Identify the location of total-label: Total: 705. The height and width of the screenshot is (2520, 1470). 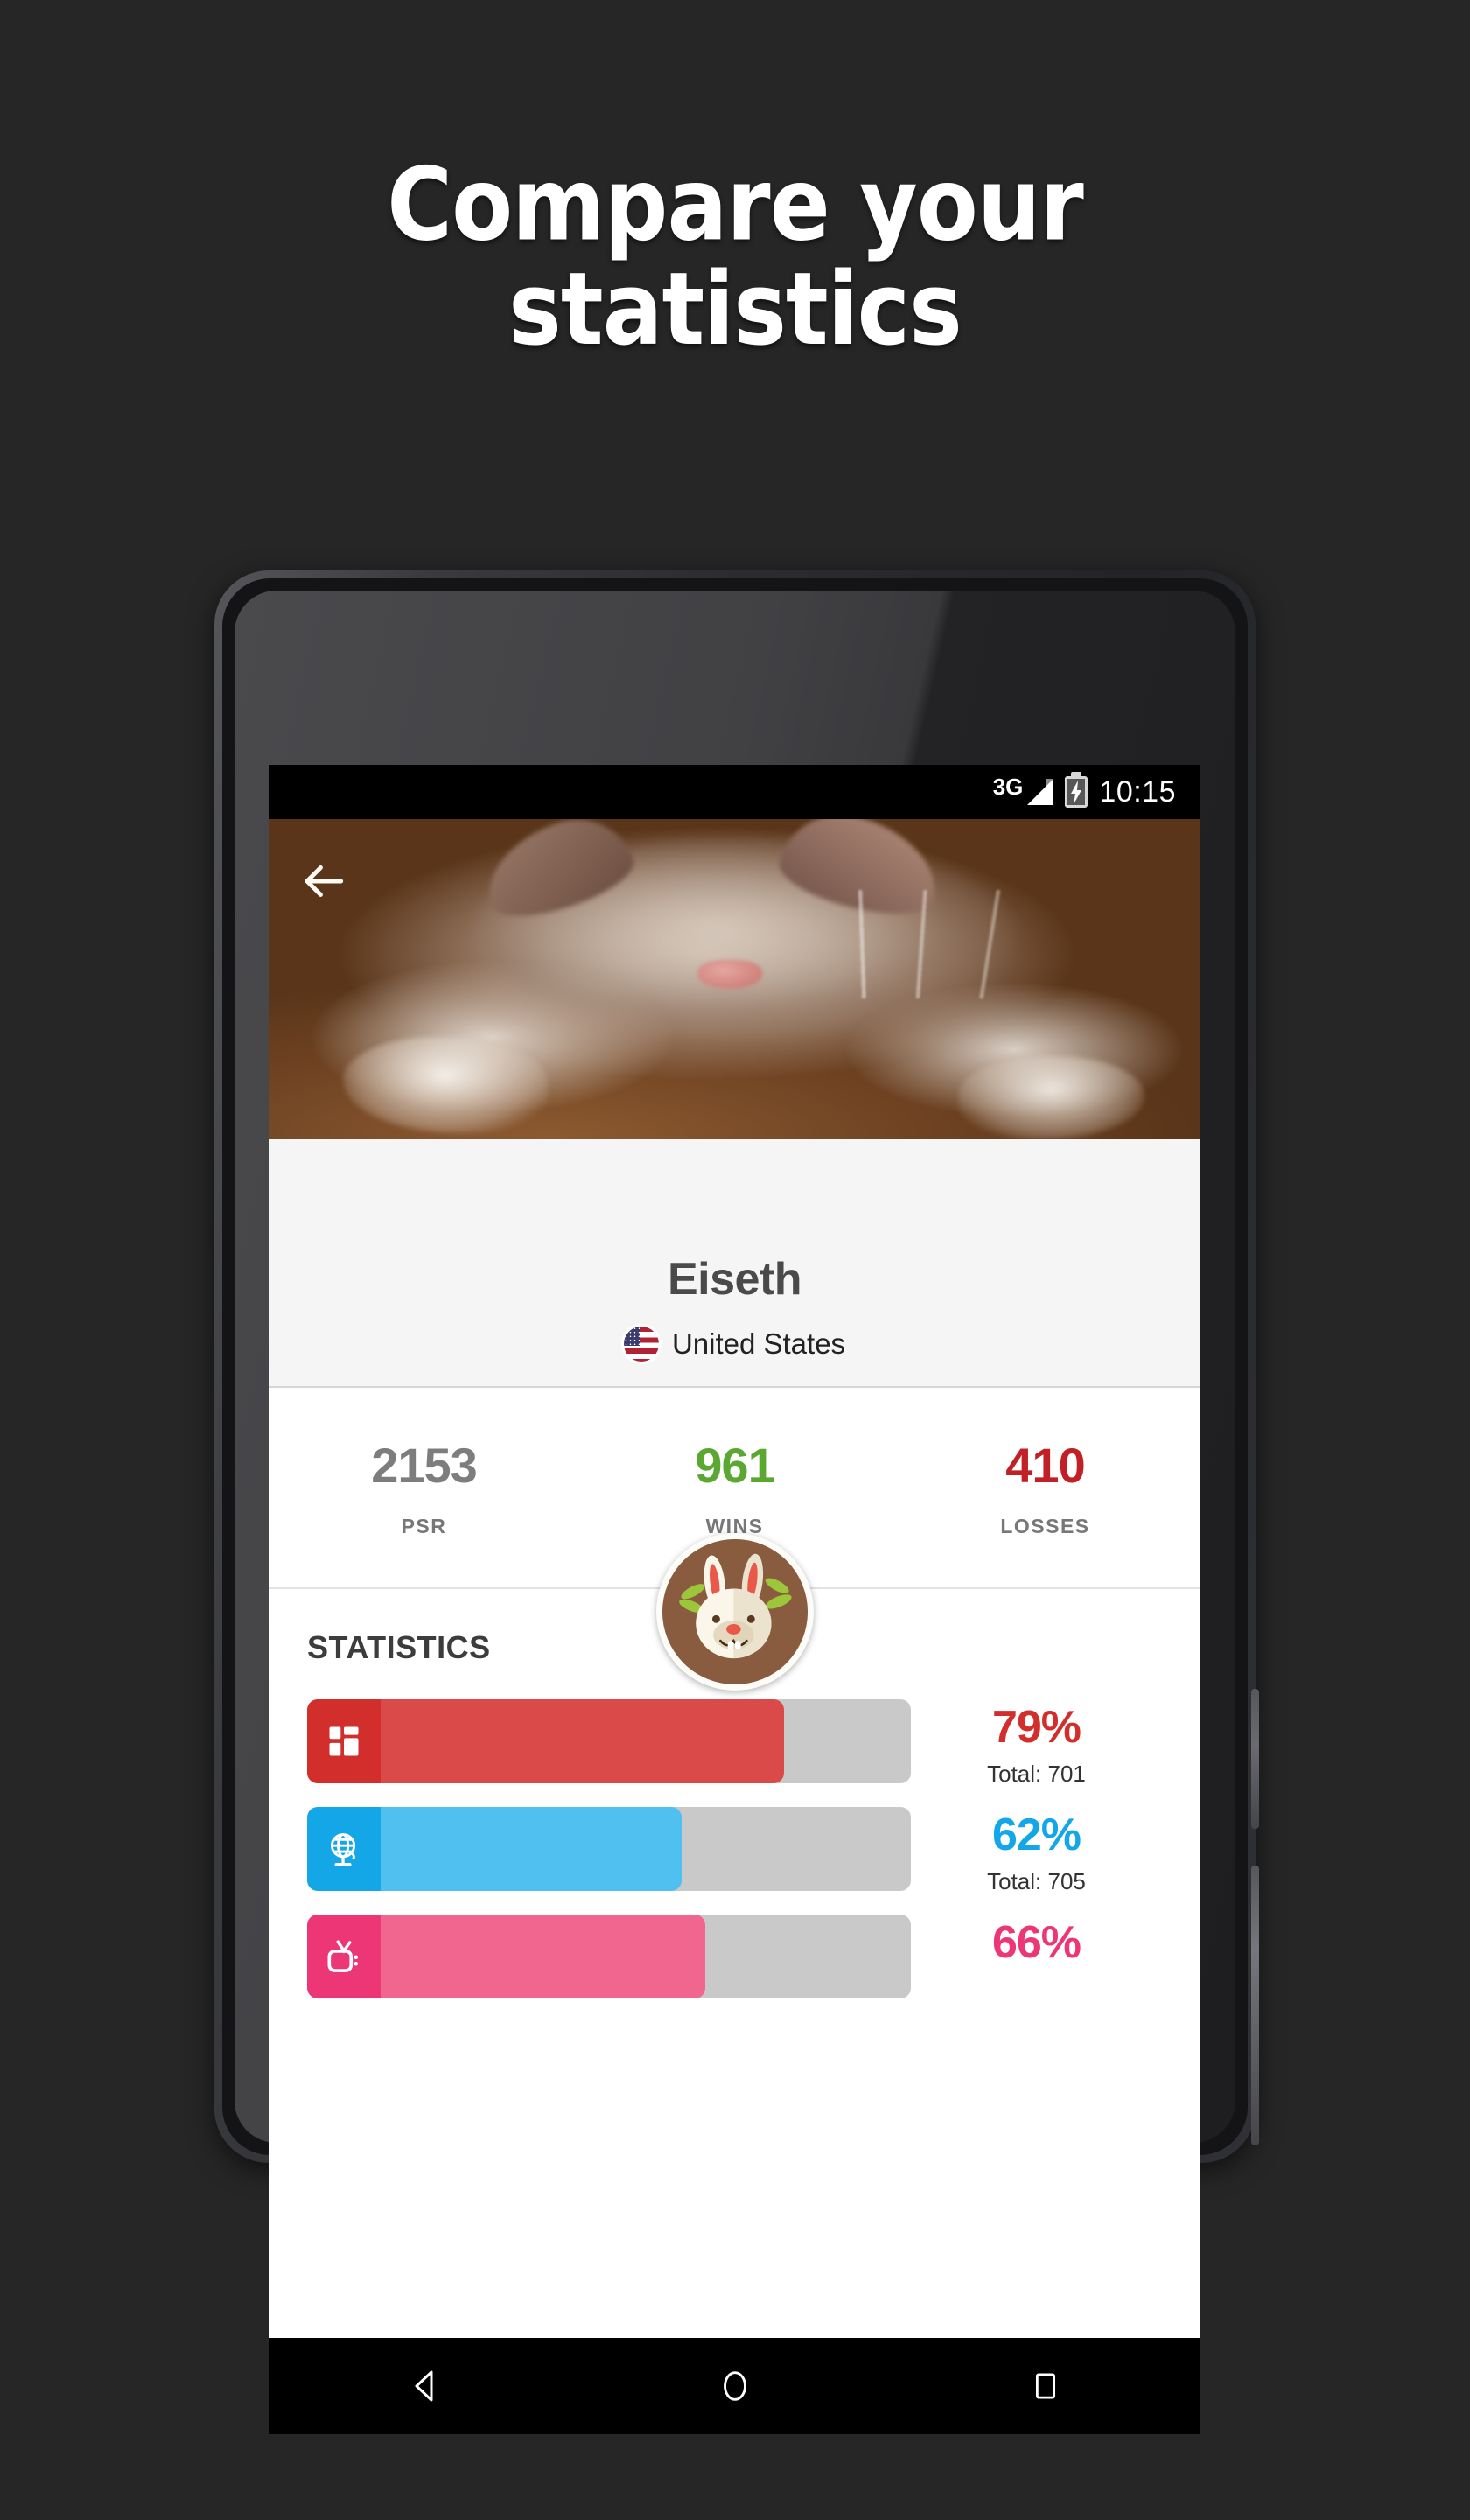
(1036, 1881).